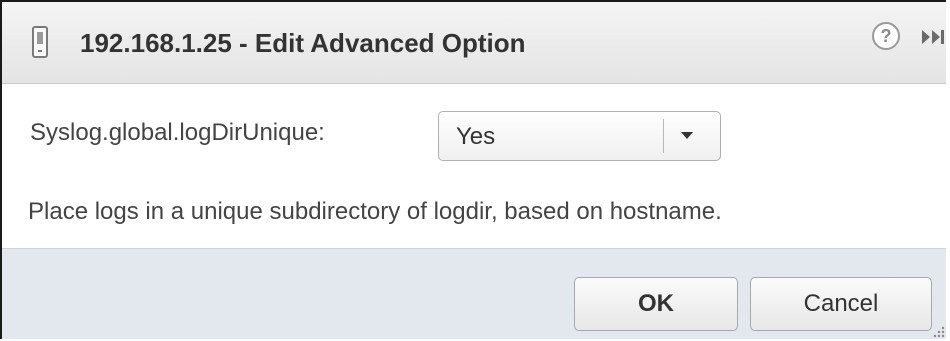  I want to click on option-name-label: Syslog.global.logDirUnique:, so click(177, 132).